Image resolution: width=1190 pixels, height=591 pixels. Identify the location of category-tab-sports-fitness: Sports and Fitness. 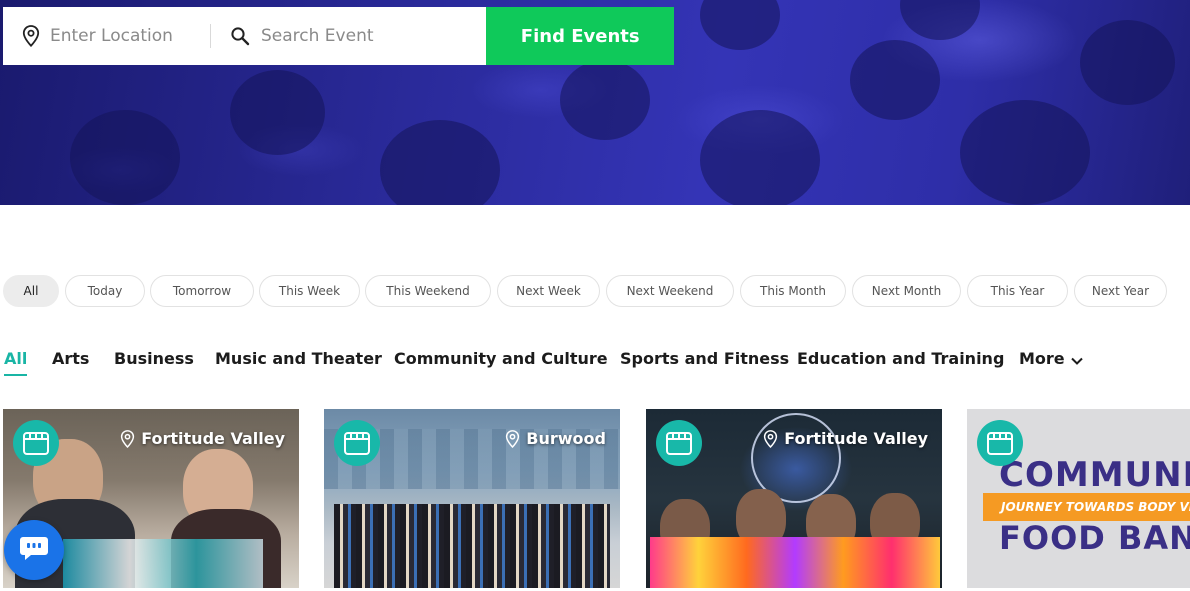
(704, 361).